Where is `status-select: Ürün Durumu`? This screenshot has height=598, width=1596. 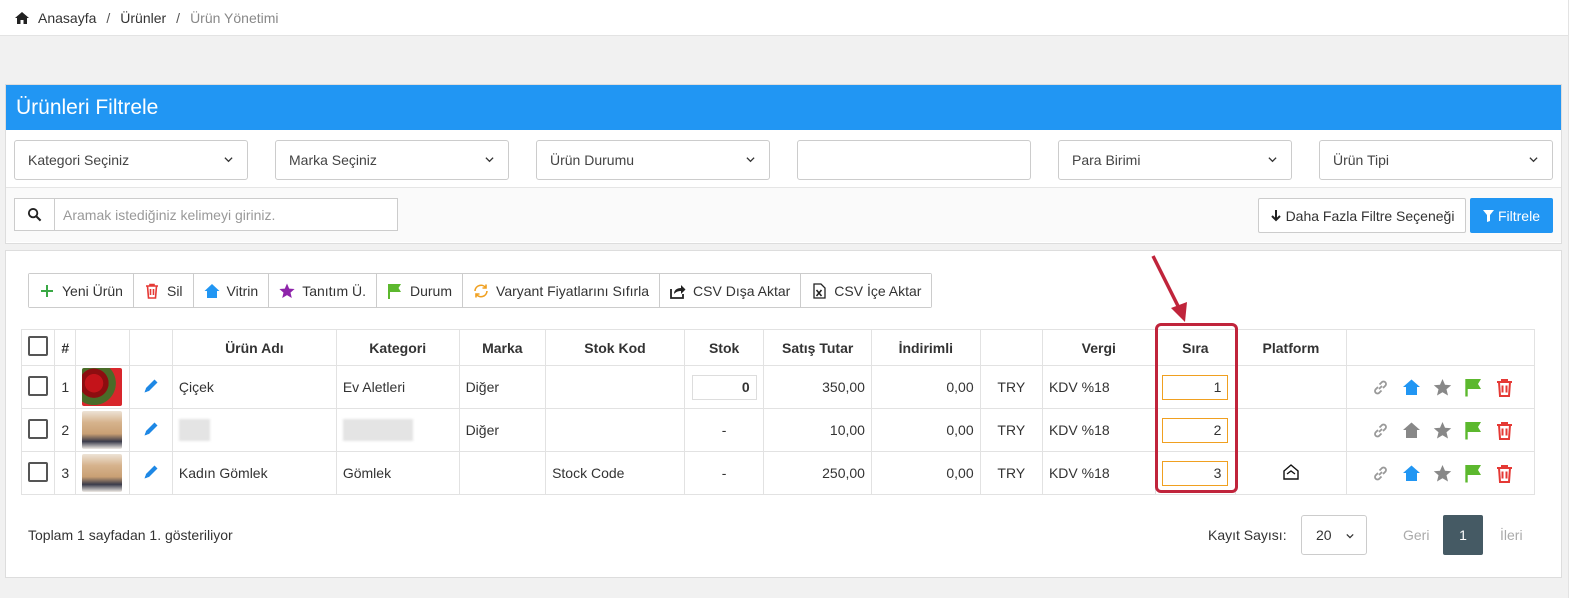
status-select: Ürün Durumu is located at coordinates (653, 160).